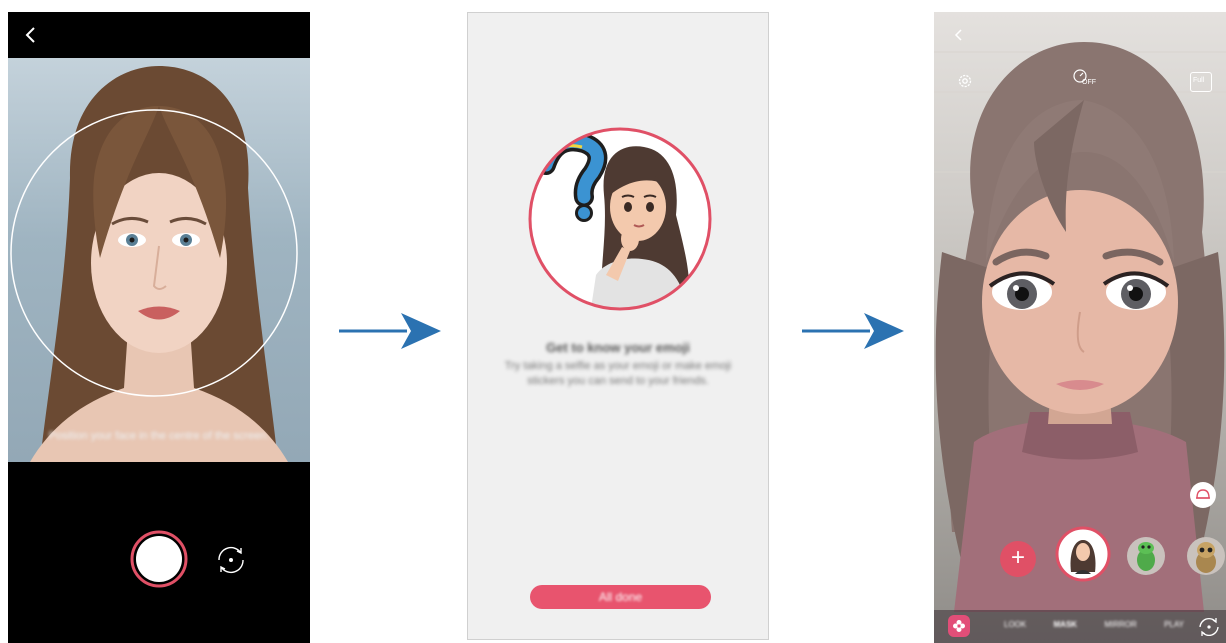 The height and width of the screenshot is (643, 1226). I want to click on sticker-button, so click(1203, 495).